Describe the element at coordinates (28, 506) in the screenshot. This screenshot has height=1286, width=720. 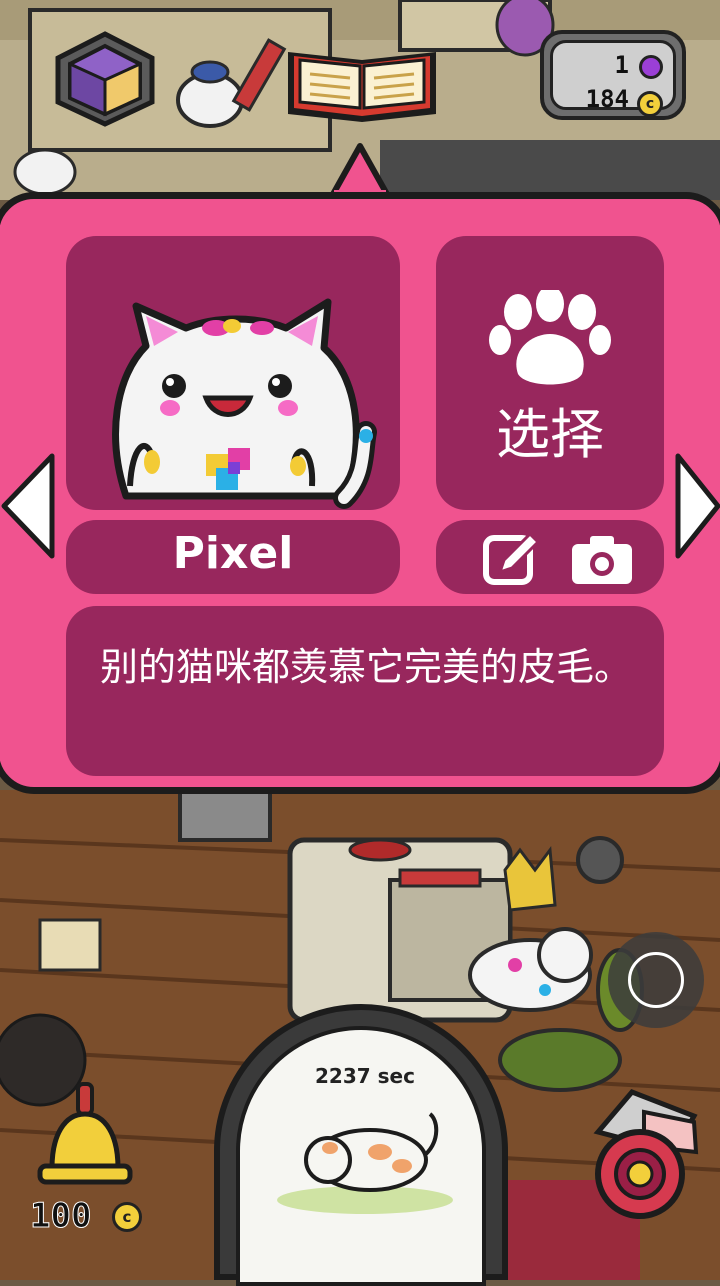
I see `prev-cat-arrow` at that location.